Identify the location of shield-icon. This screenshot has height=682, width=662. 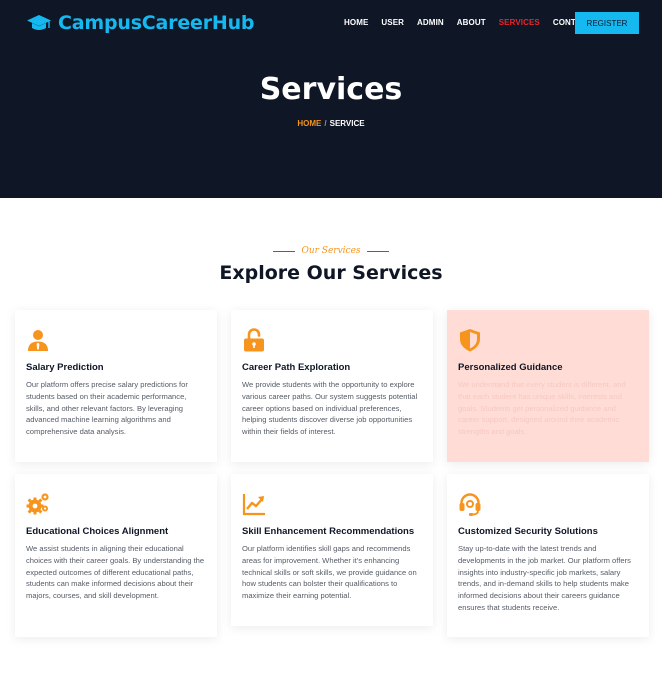
(470, 340).